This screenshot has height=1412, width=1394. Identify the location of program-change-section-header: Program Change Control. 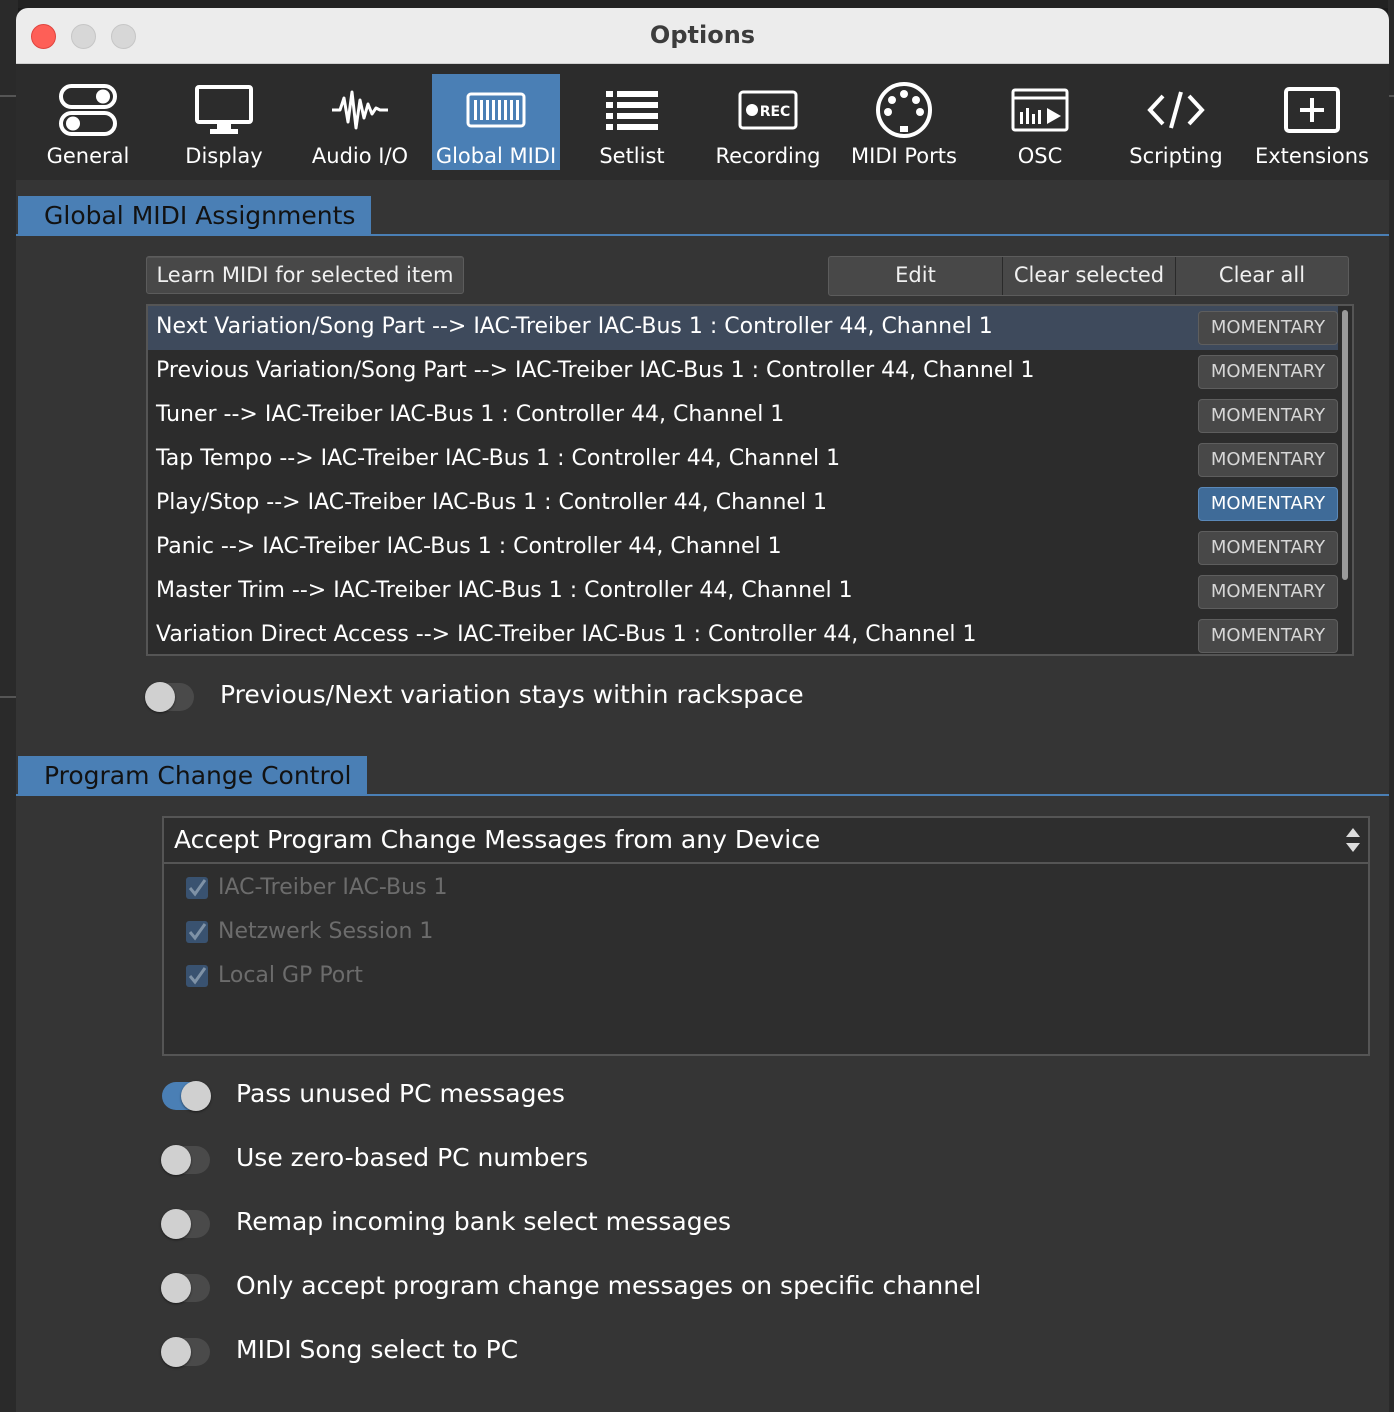
(193, 776).